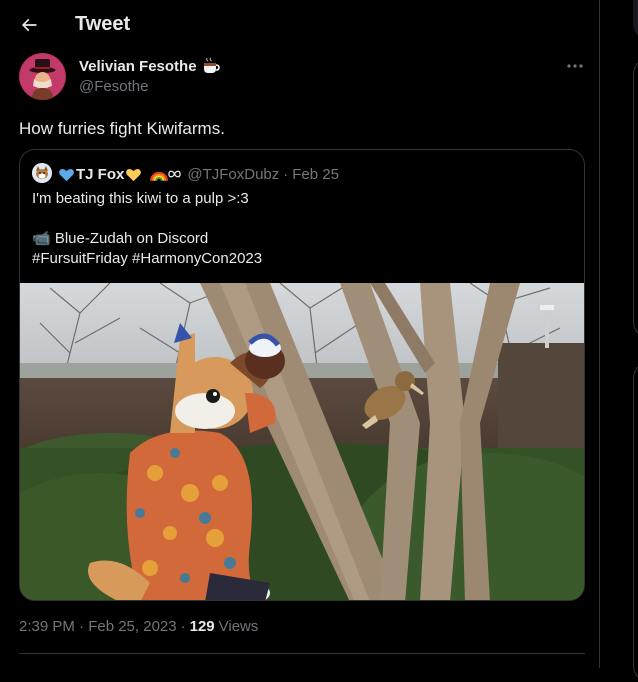  Describe the element at coordinates (202, 626) in the screenshot. I see `views-count: 129` at that location.